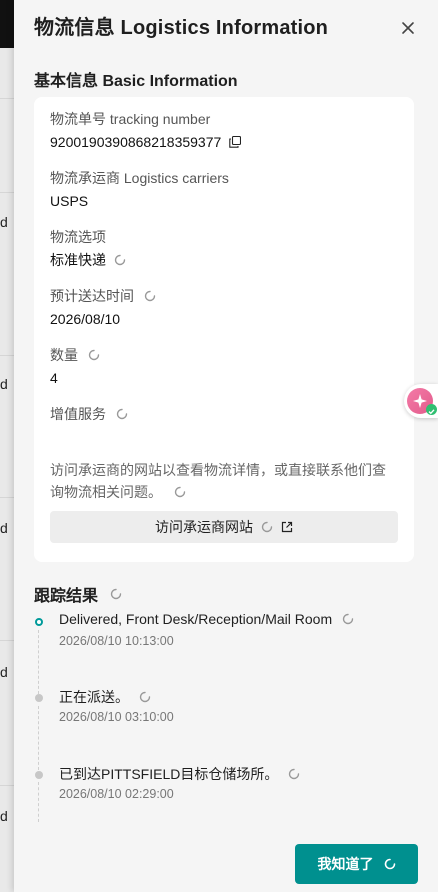  I want to click on timeline-event-time: 2026/08/10 02:29:00, so click(116, 794).